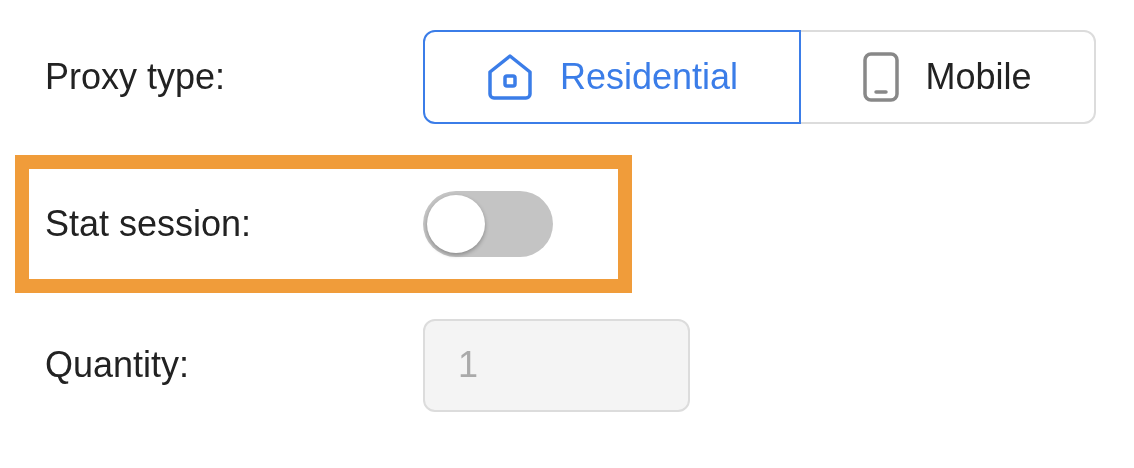 The width and height of the screenshot is (1134, 468). What do you see at coordinates (136, 77) in the screenshot?
I see `field-label: Proxy type:` at bounding box center [136, 77].